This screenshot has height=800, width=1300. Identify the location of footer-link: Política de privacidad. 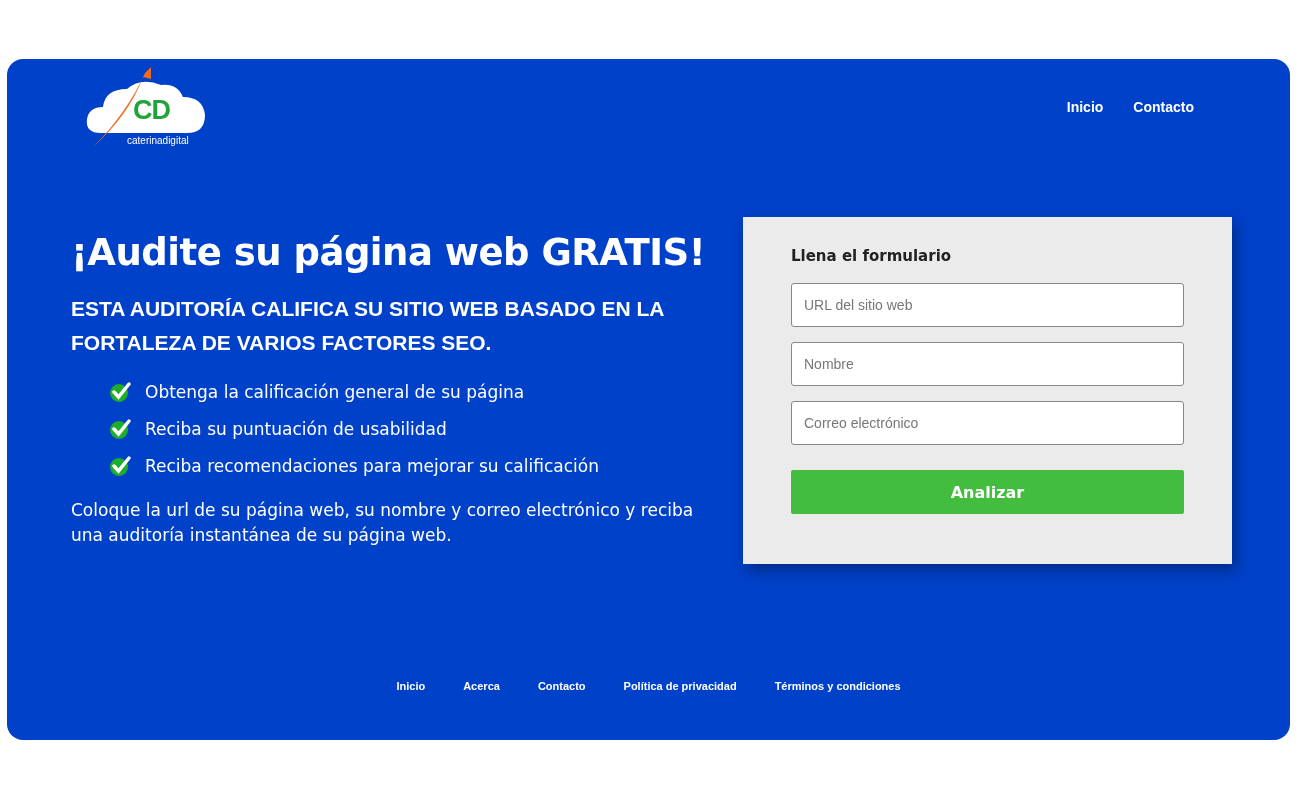
(680, 686).